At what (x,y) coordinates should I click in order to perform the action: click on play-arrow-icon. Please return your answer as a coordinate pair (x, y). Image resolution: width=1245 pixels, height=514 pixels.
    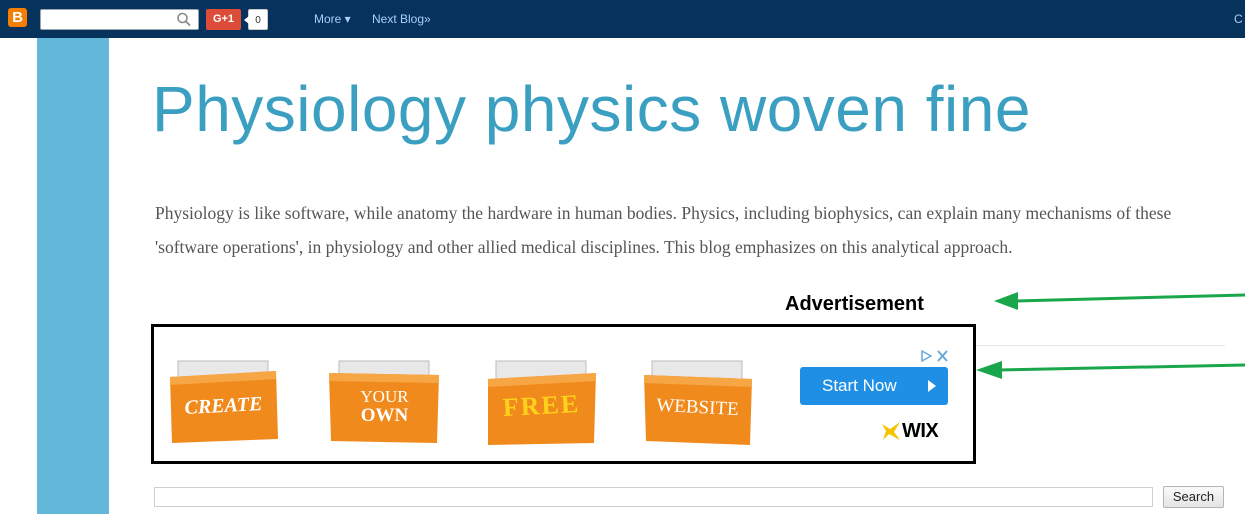
    Looking at the image, I should click on (932, 386).